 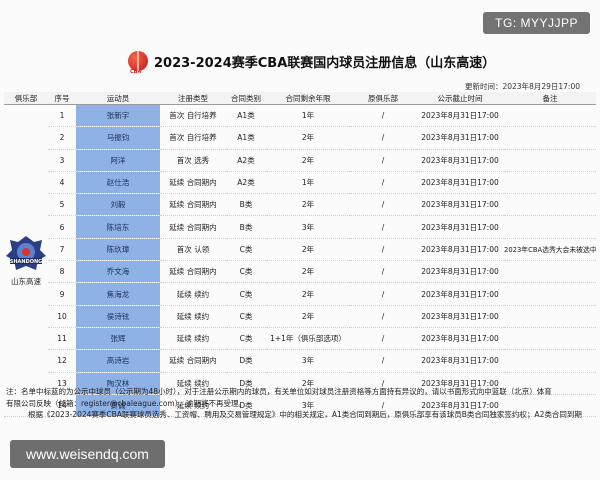 What do you see at coordinates (246, 361) in the screenshot?
I see `cell-contract-cat: D类` at bounding box center [246, 361].